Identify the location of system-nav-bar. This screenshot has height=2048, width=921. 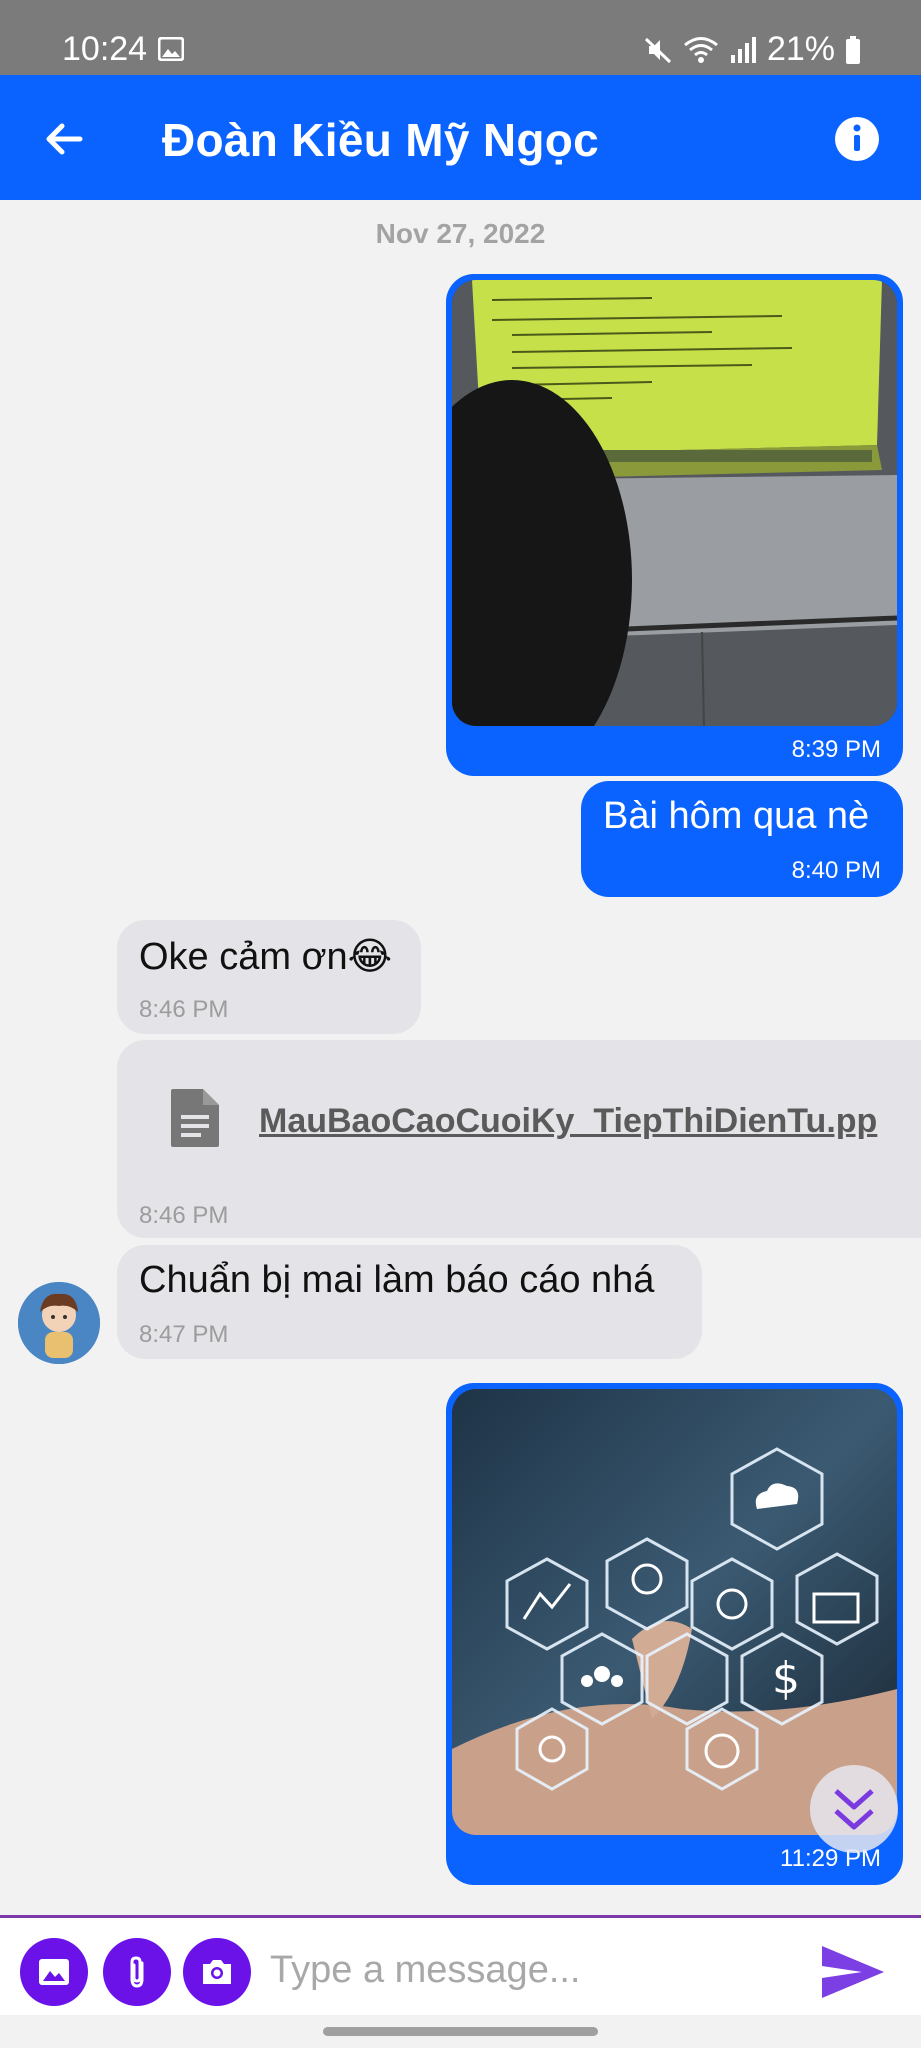
(460, 2031).